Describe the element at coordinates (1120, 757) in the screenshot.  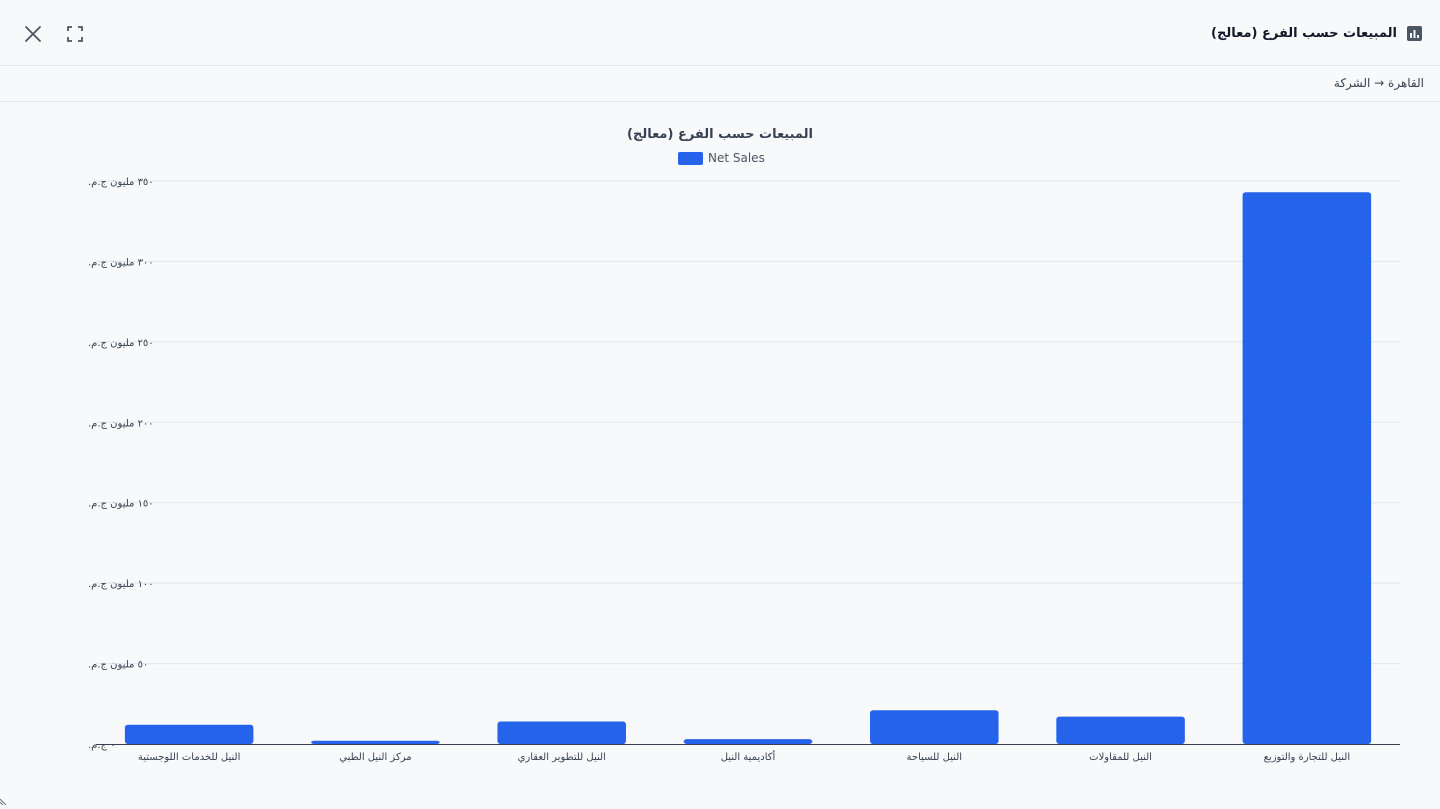
I see `x-tick-label: النيل للمقاولات` at that location.